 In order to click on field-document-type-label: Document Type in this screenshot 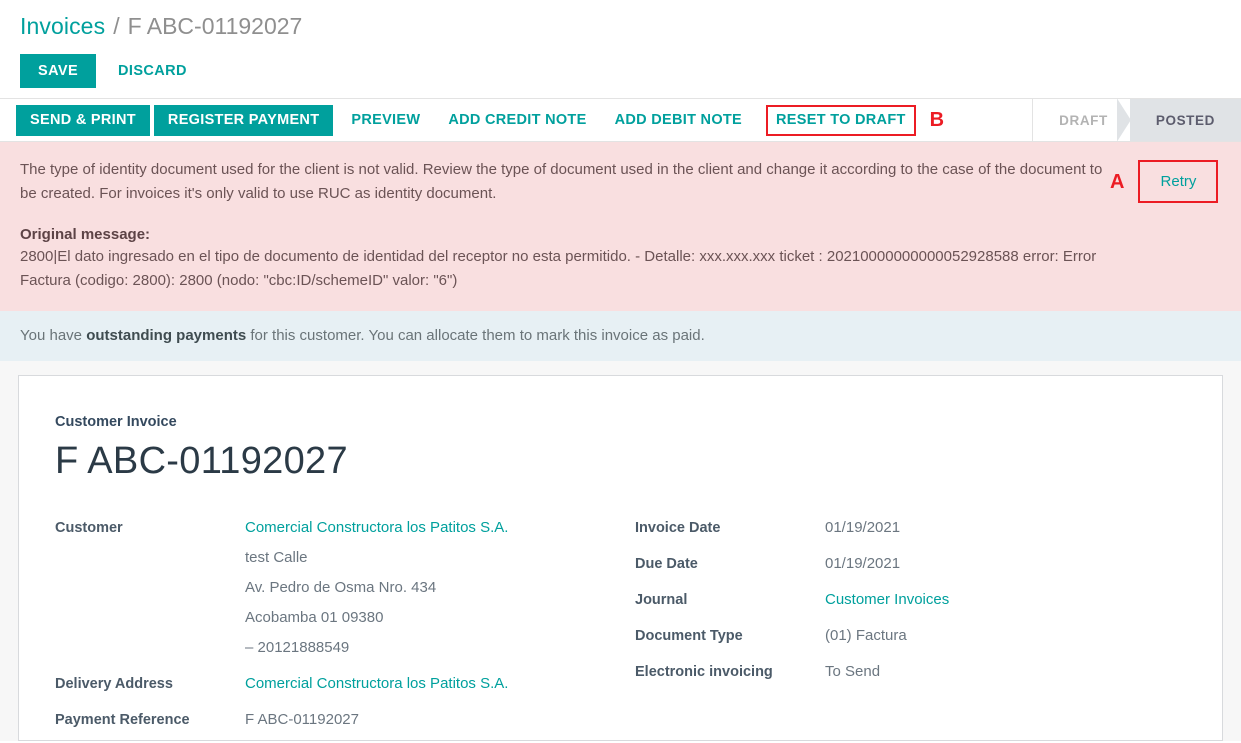, I will do `click(689, 636)`.